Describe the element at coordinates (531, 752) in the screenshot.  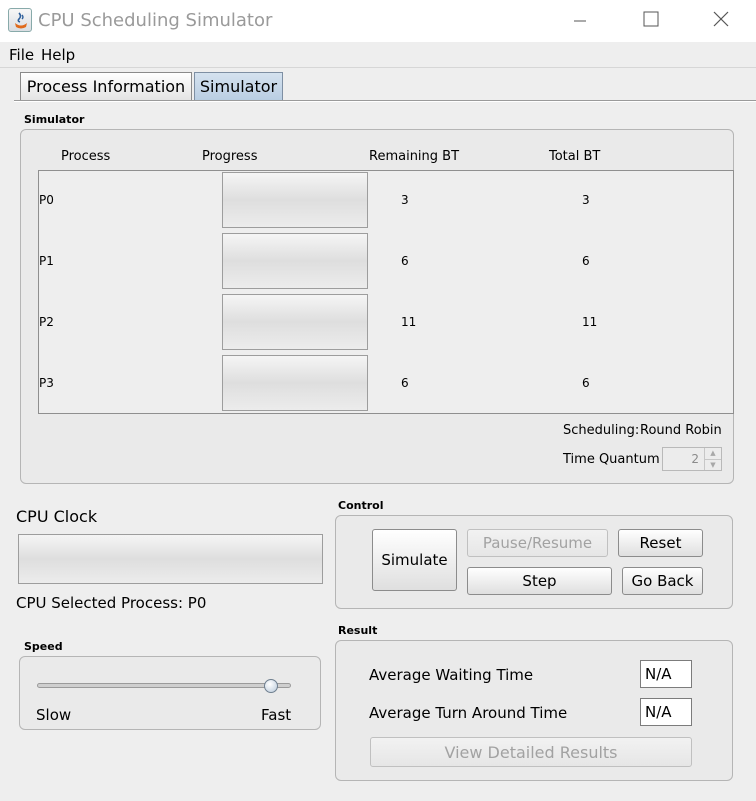
I see `view-detailed-results-button: View Detailed Results` at that location.